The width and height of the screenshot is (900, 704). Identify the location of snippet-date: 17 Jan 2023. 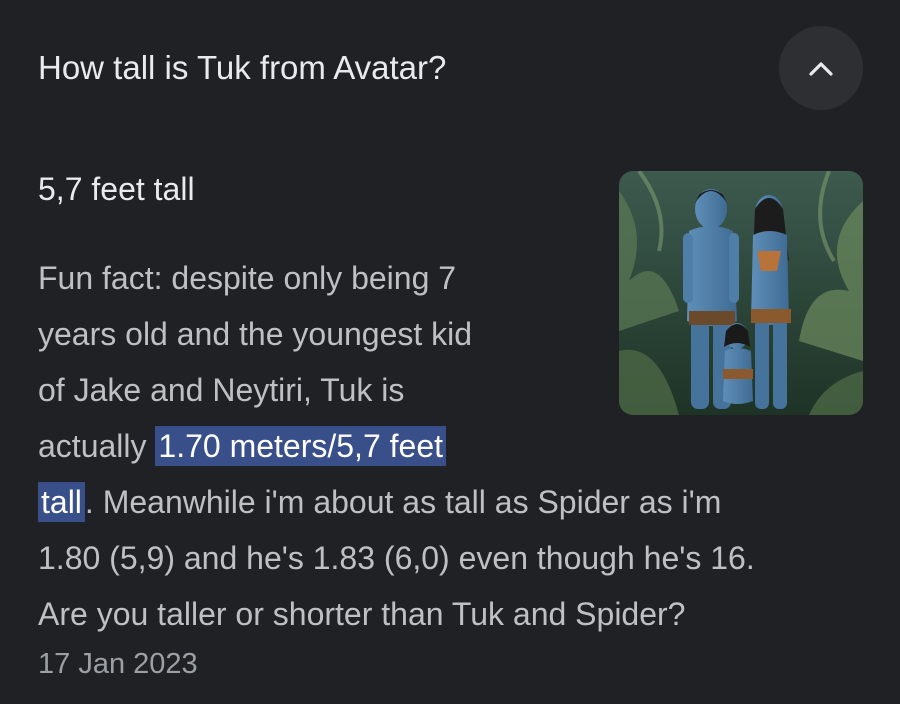
(118, 664).